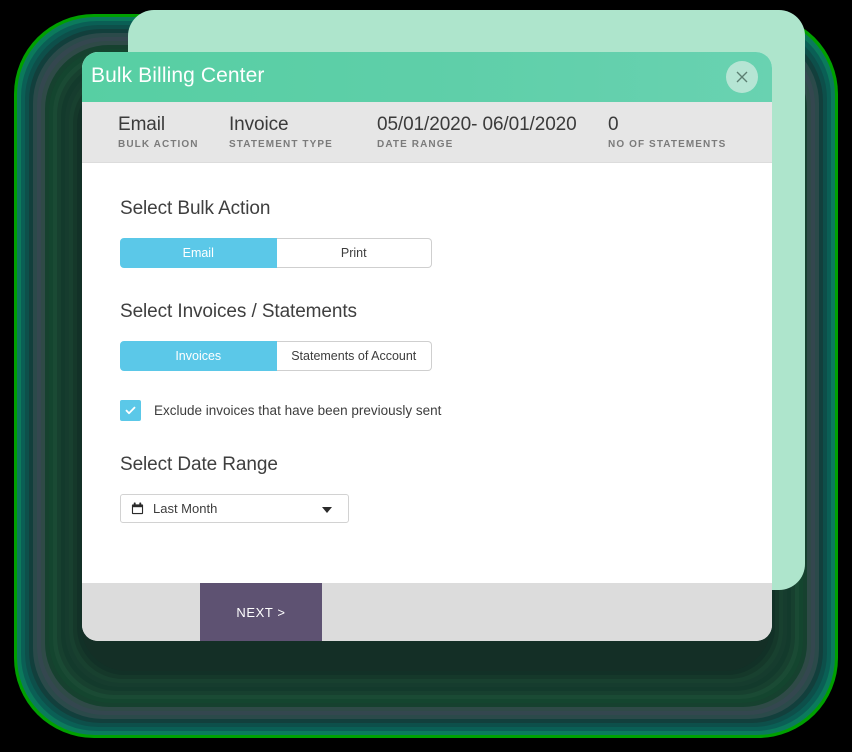 This screenshot has height=752, width=852. I want to click on bulk-action-toggle-group: Email Print, so click(276, 253).